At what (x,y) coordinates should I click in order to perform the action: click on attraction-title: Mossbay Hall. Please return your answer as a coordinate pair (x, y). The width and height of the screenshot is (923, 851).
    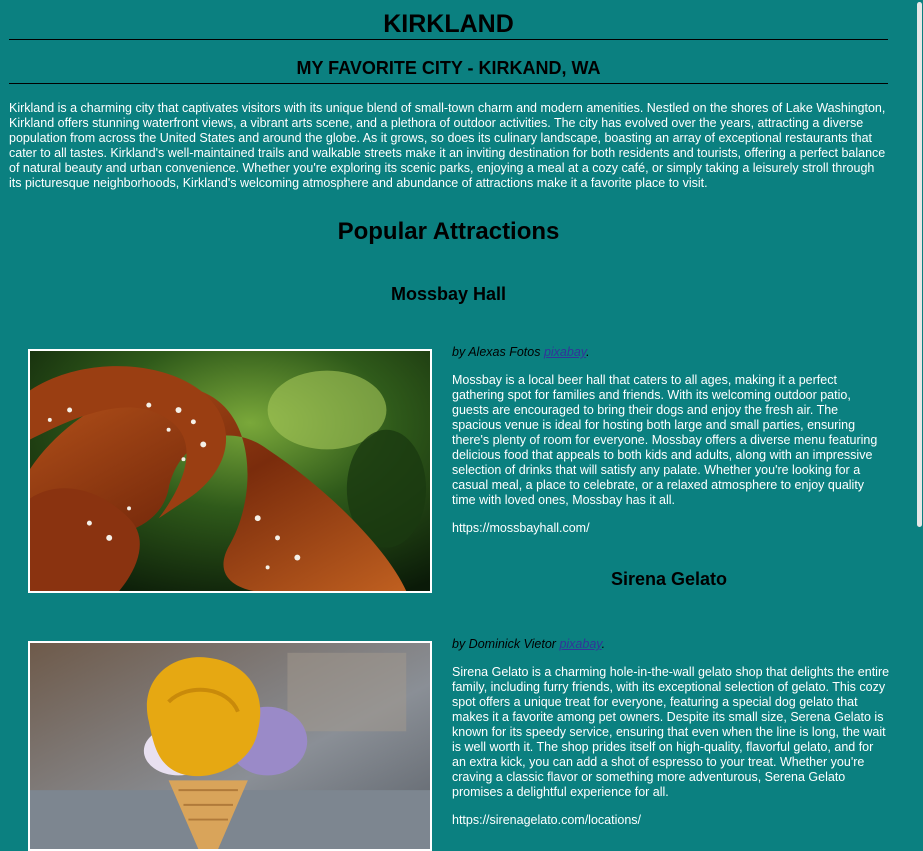
    Looking at the image, I should click on (448, 294).